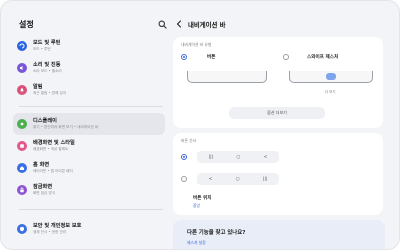 This screenshot has width=400, height=250. Describe the element at coordinates (93, 24) in the screenshot. I see `left-header: 설정` at that location.